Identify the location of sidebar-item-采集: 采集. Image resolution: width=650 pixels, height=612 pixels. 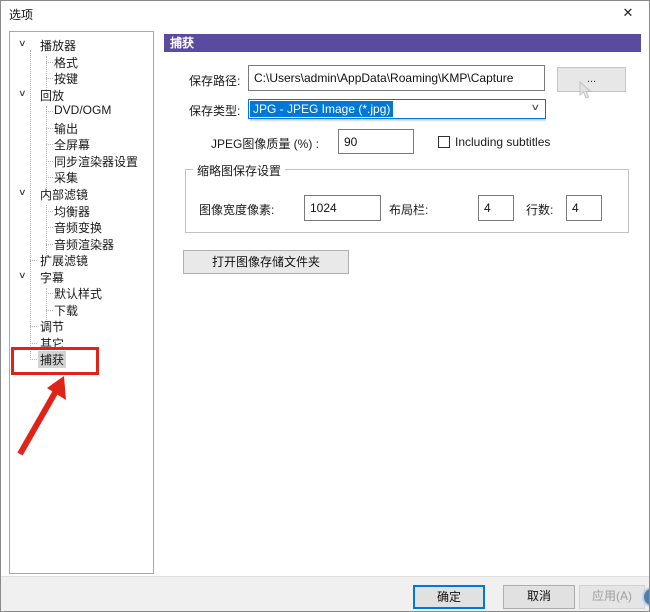
(81, 177).